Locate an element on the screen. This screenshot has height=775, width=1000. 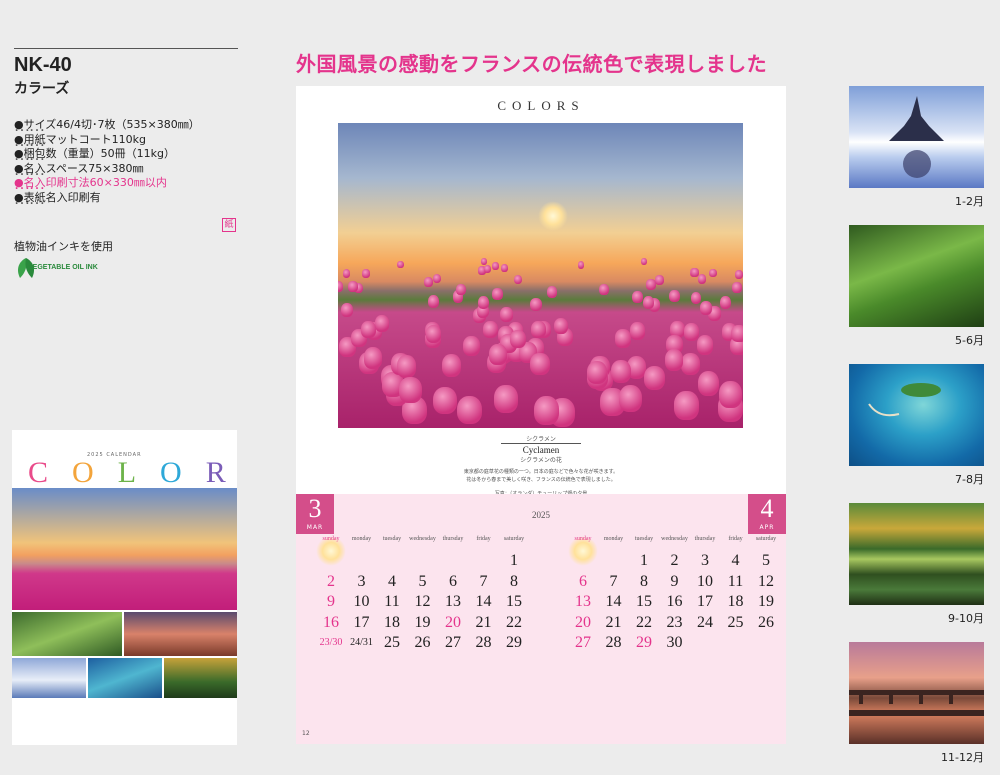
weekday-label: saturday is located at coordinates (514, 539).